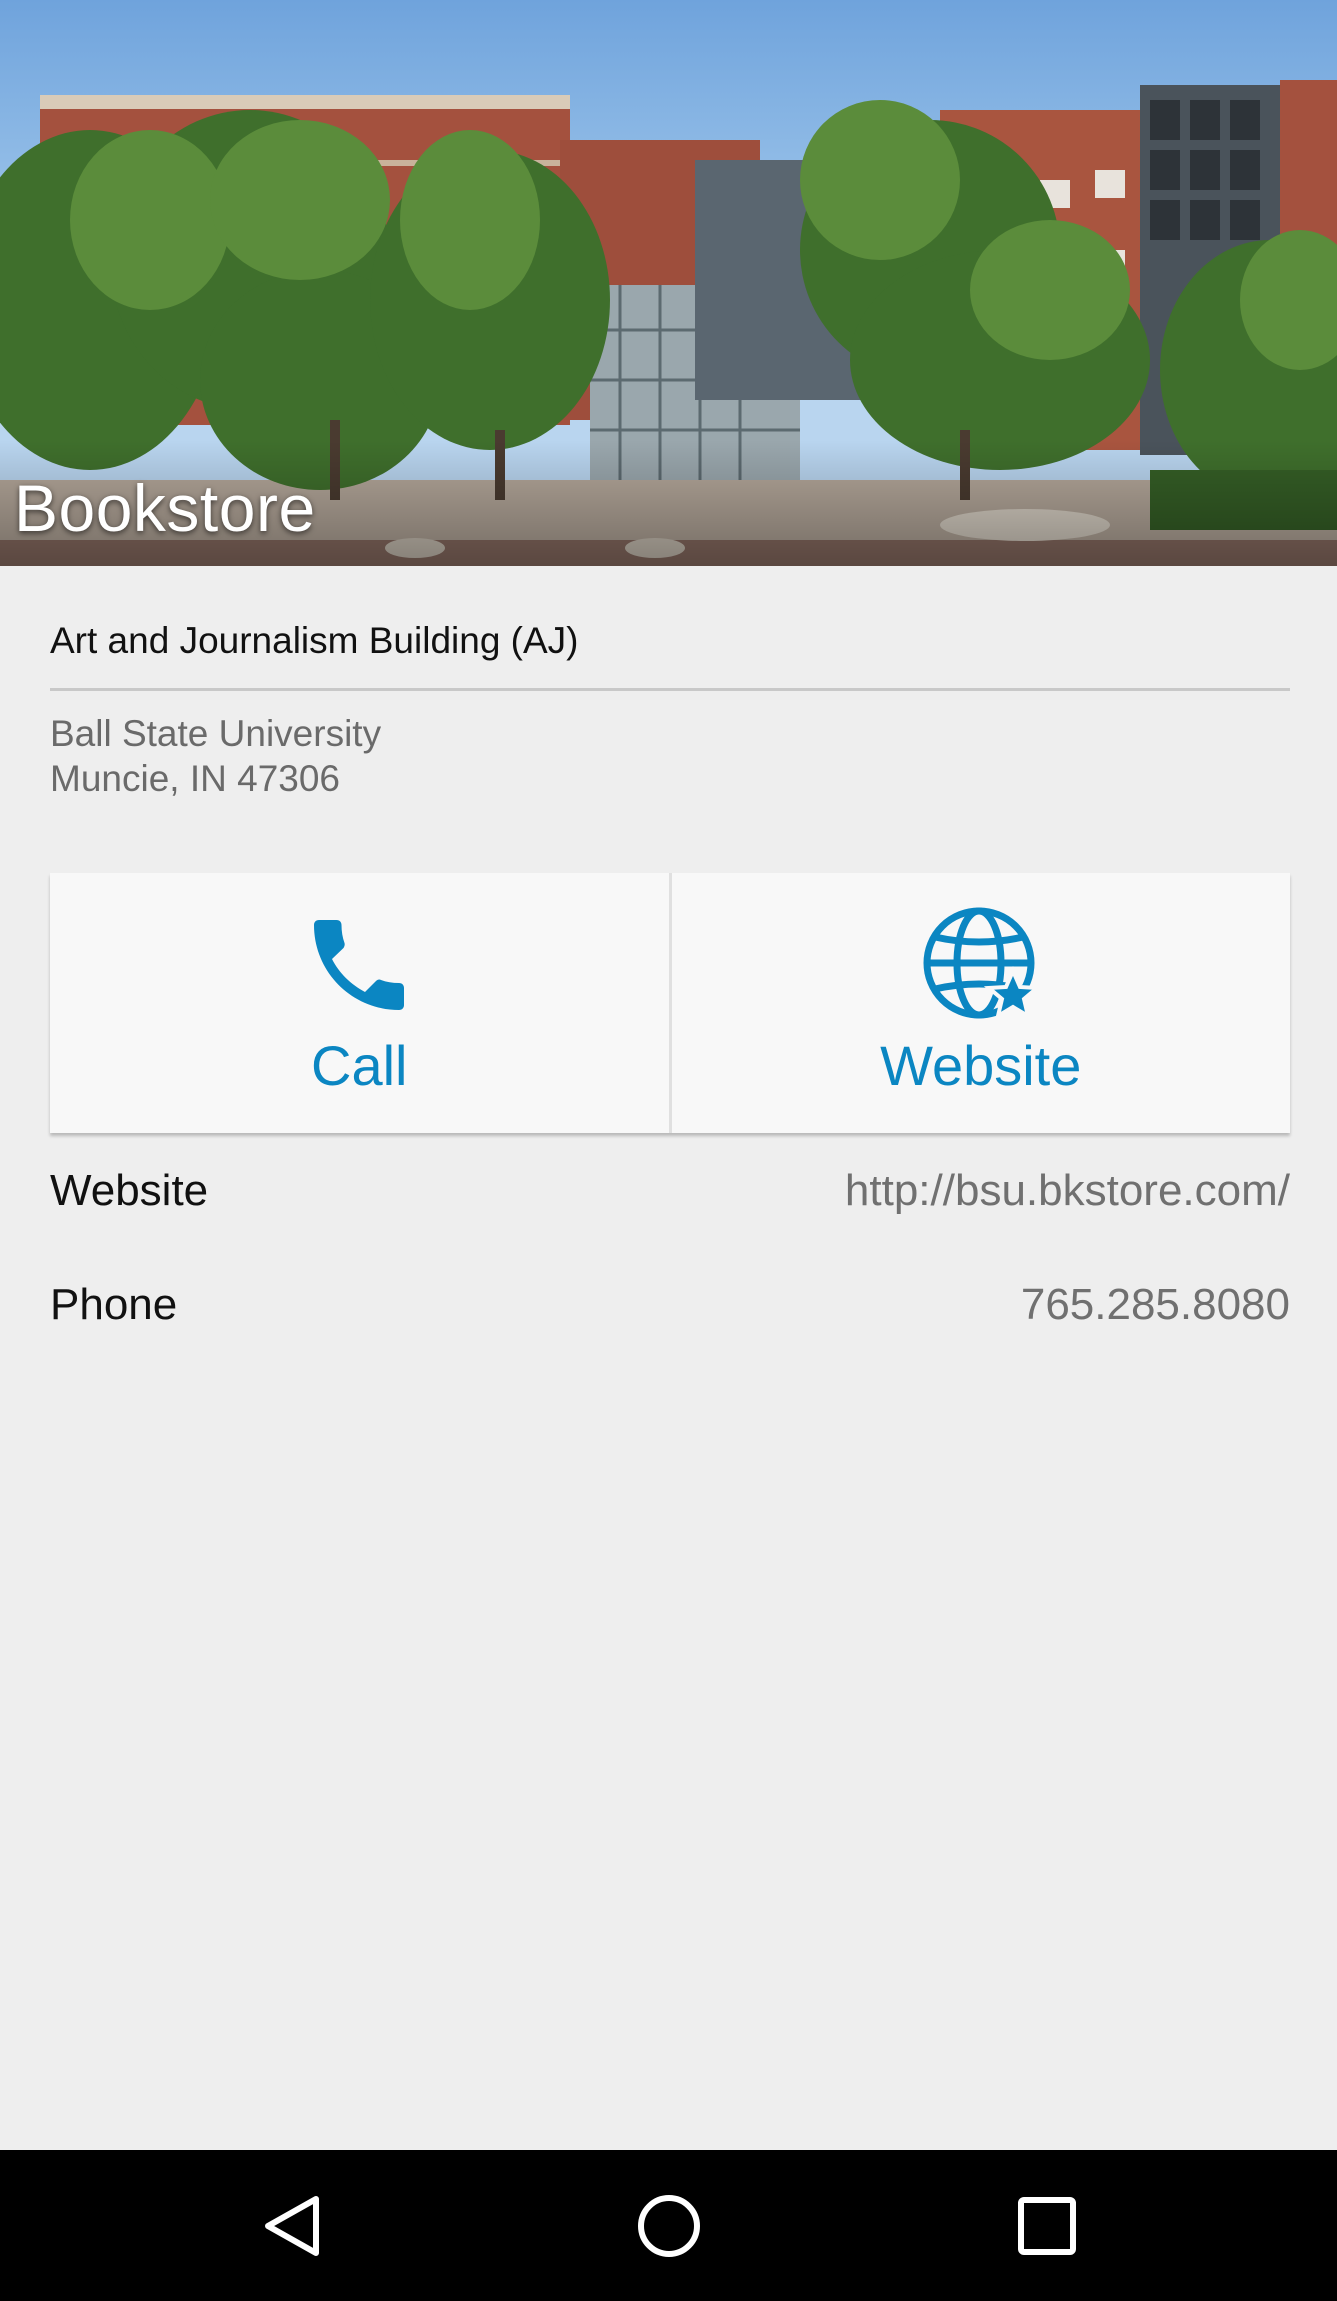 The height and width of the screenshot is (2301, 1337). I want to click on home-button, so click(669, 2225).